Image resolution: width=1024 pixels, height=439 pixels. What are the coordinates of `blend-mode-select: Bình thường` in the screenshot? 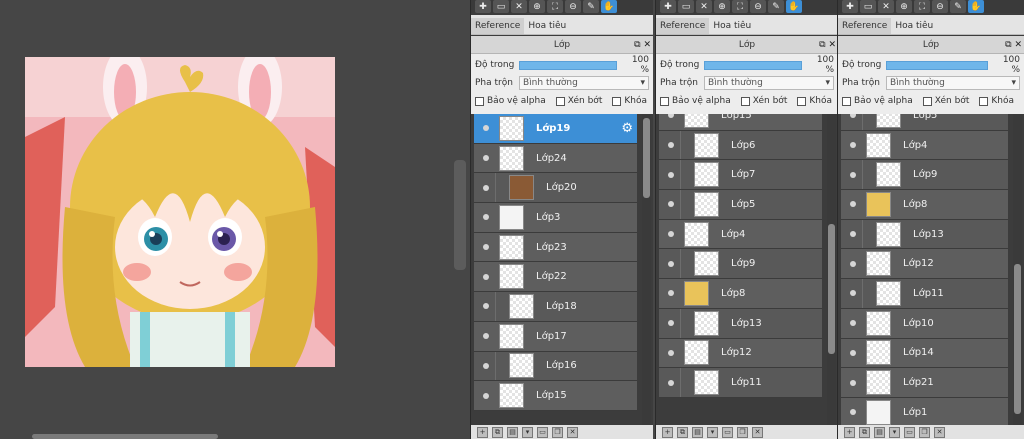 It's located at (769, 83).